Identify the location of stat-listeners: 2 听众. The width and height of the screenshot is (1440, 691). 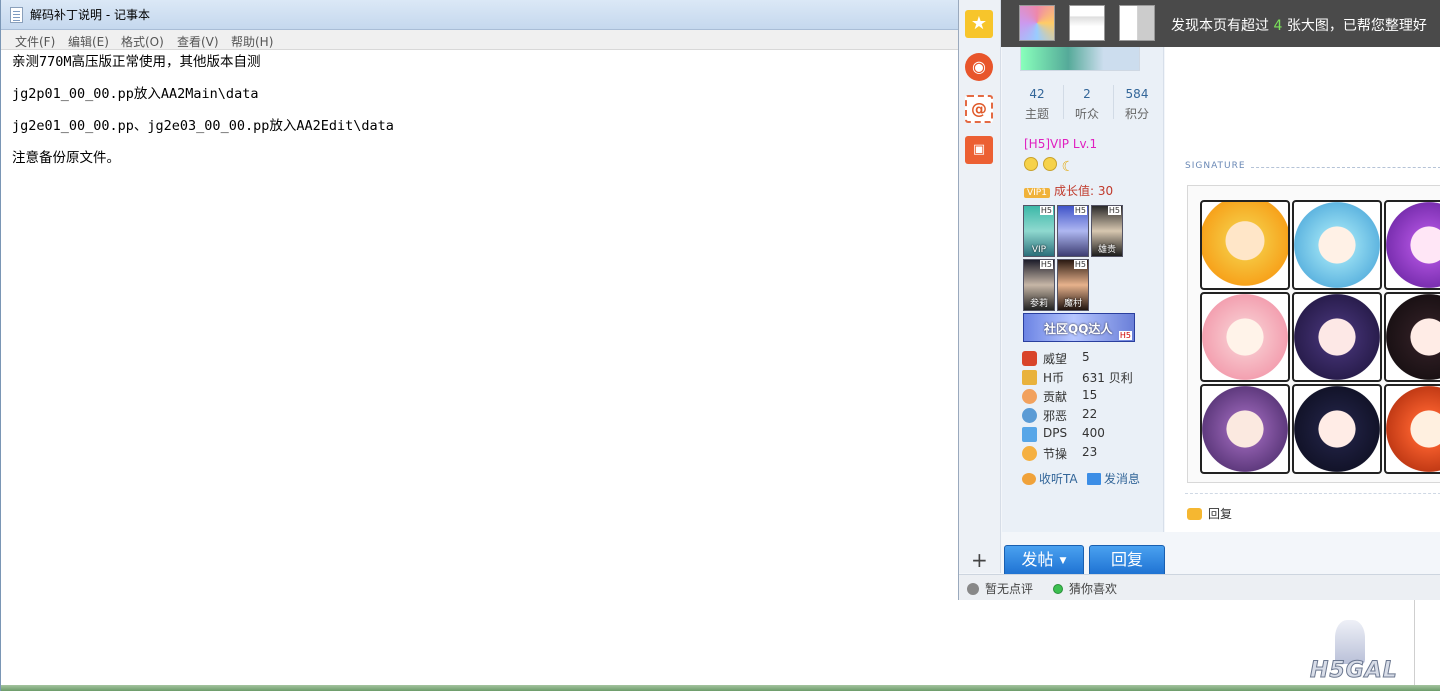
(1087, 104).